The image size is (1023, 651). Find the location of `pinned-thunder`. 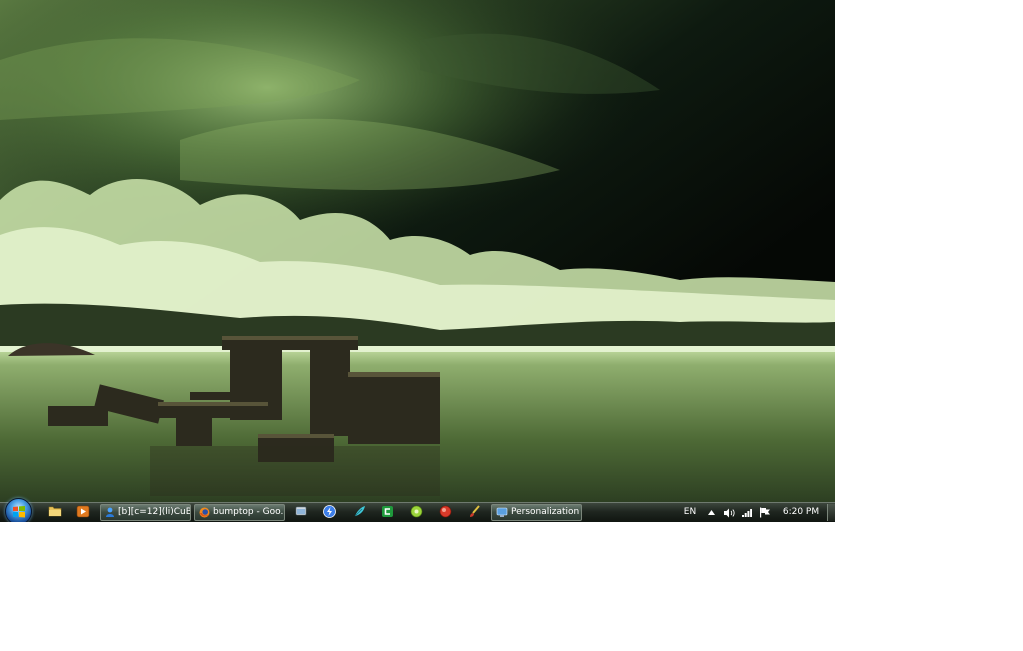

pinned-thunder is located at coordinates (329, 512).